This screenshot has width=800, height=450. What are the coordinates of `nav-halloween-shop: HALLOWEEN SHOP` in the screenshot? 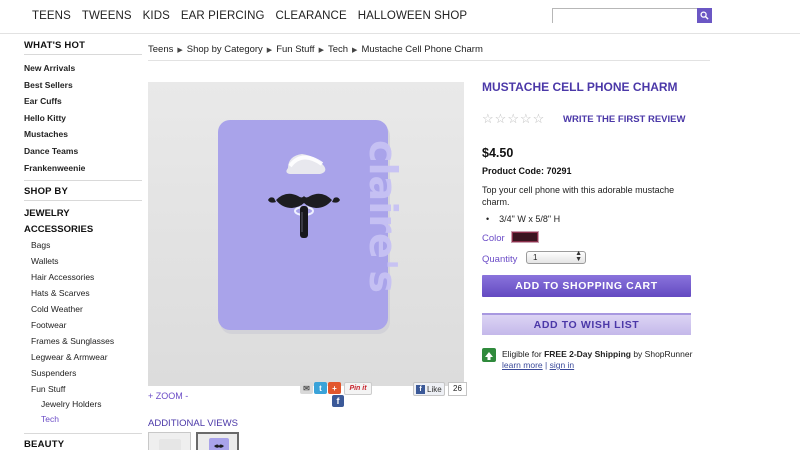 It's located at (412, 16).